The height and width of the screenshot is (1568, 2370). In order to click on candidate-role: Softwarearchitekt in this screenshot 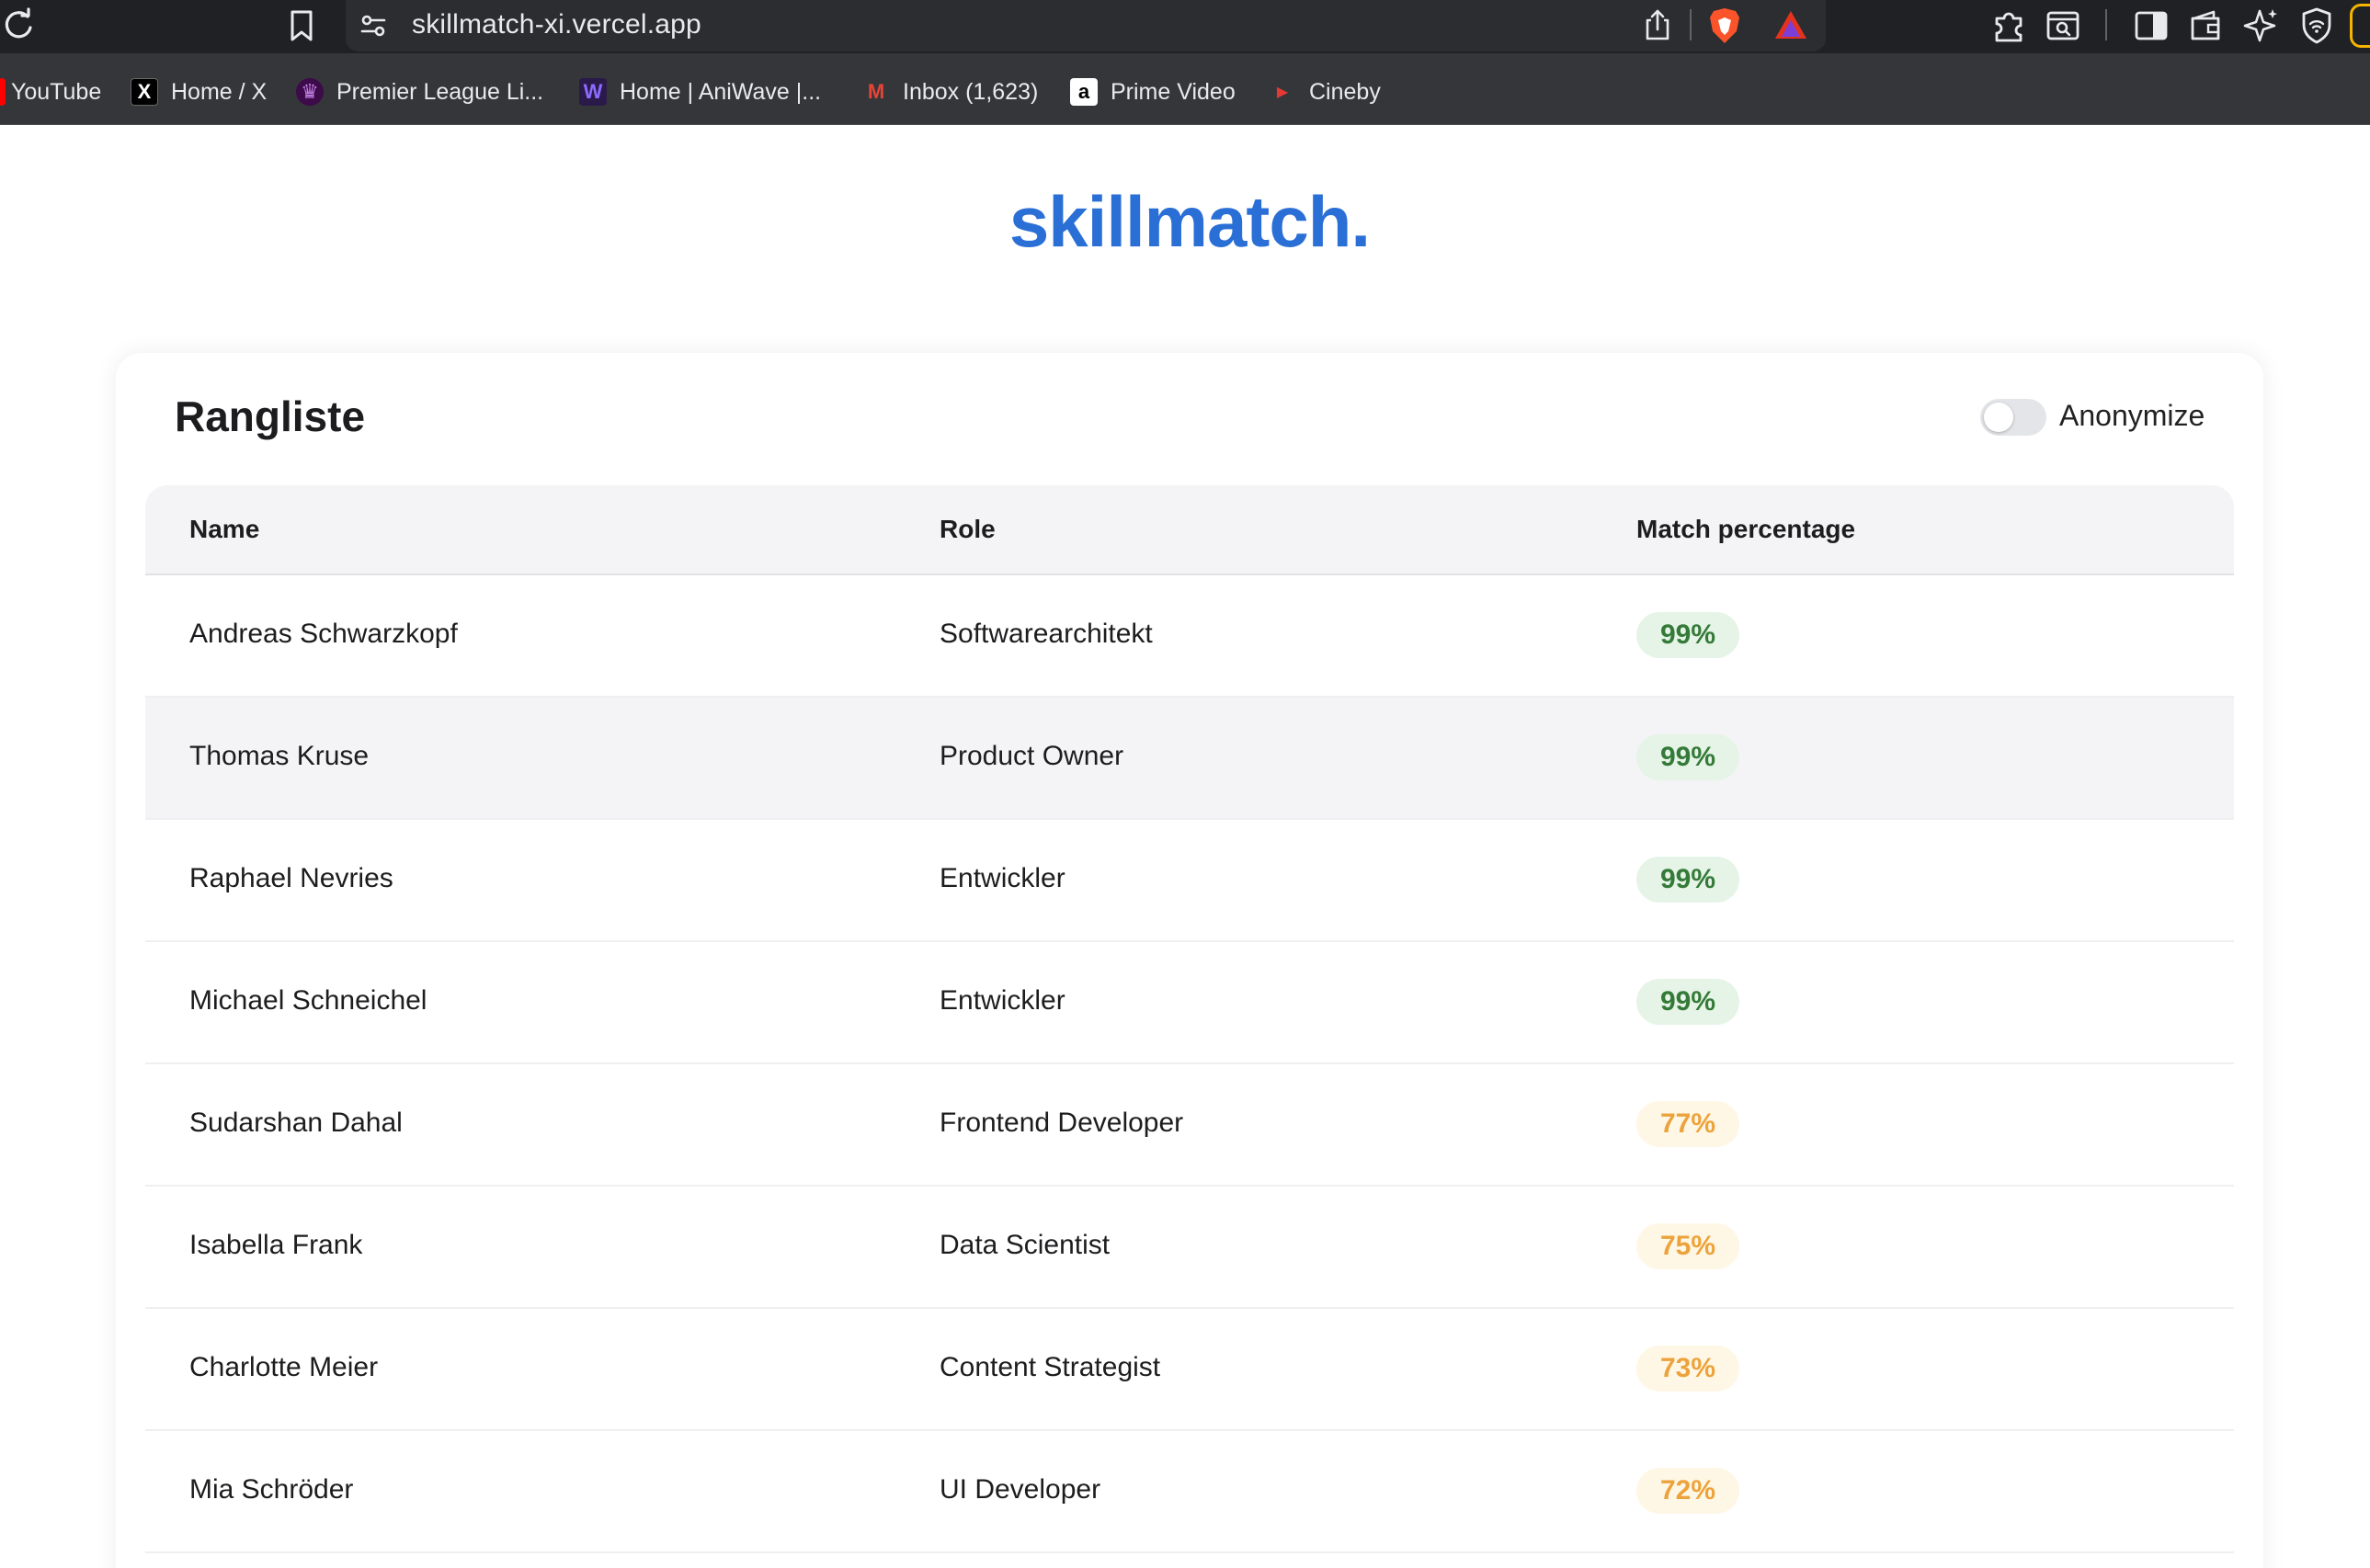, I will do `click(1046, 634)`.